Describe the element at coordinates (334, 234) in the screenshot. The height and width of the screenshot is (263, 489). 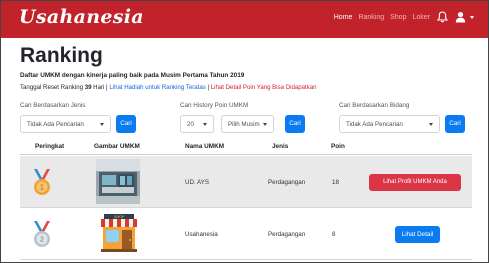
I see `umkm-poin: 8` at that location.